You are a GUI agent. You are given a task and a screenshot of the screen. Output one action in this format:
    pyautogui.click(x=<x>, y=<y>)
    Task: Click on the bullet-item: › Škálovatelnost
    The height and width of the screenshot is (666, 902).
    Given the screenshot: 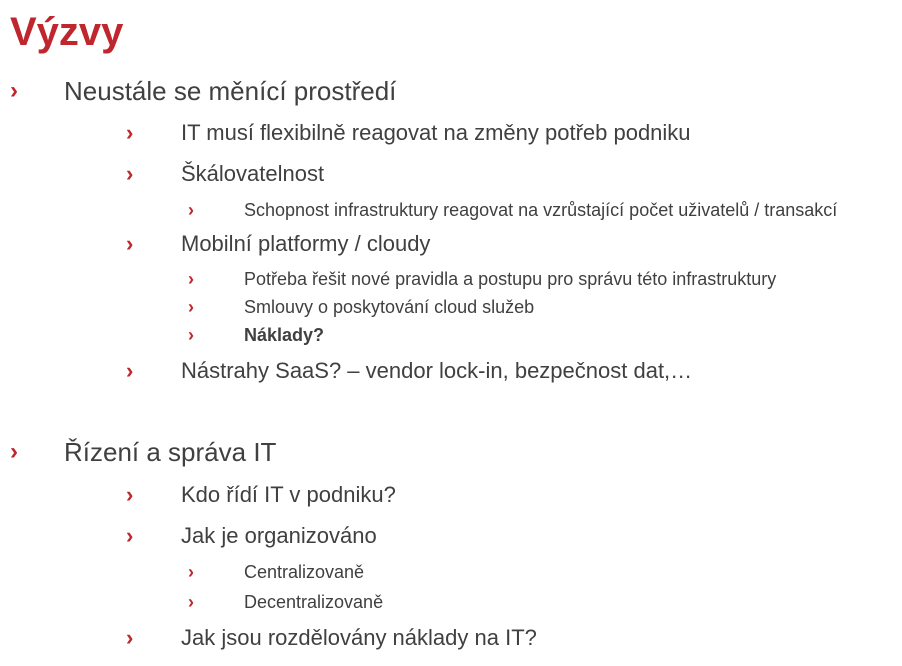 What is the action you would take?
    pyautogui.click(x=225, y=173)
    